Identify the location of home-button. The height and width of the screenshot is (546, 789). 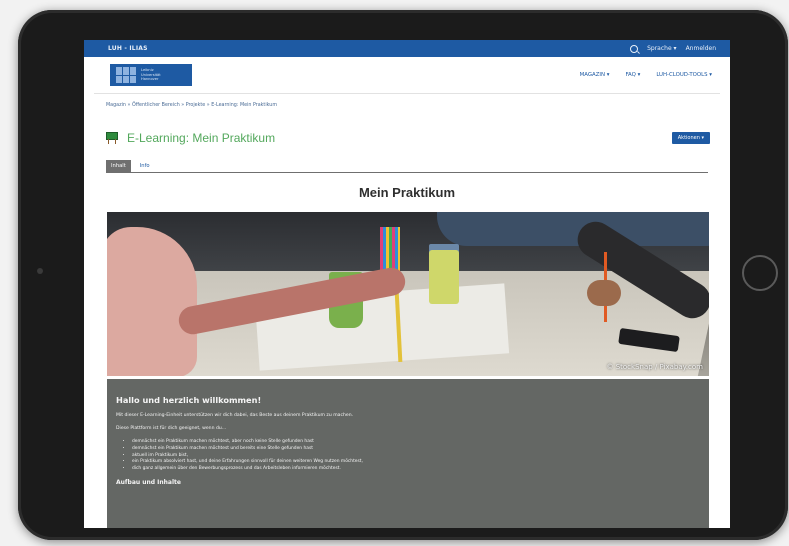
(760, 273).